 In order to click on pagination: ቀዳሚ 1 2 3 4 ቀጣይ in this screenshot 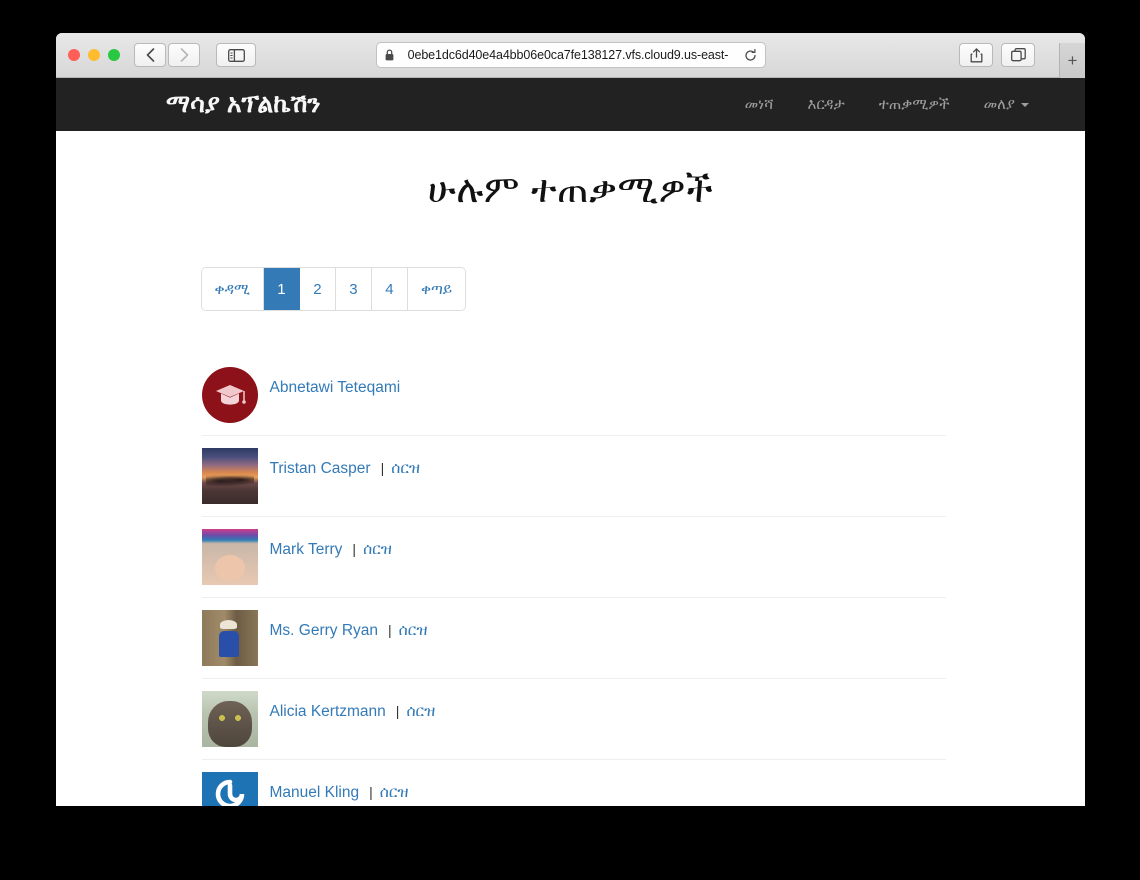, I will do `click(333, 289)`.